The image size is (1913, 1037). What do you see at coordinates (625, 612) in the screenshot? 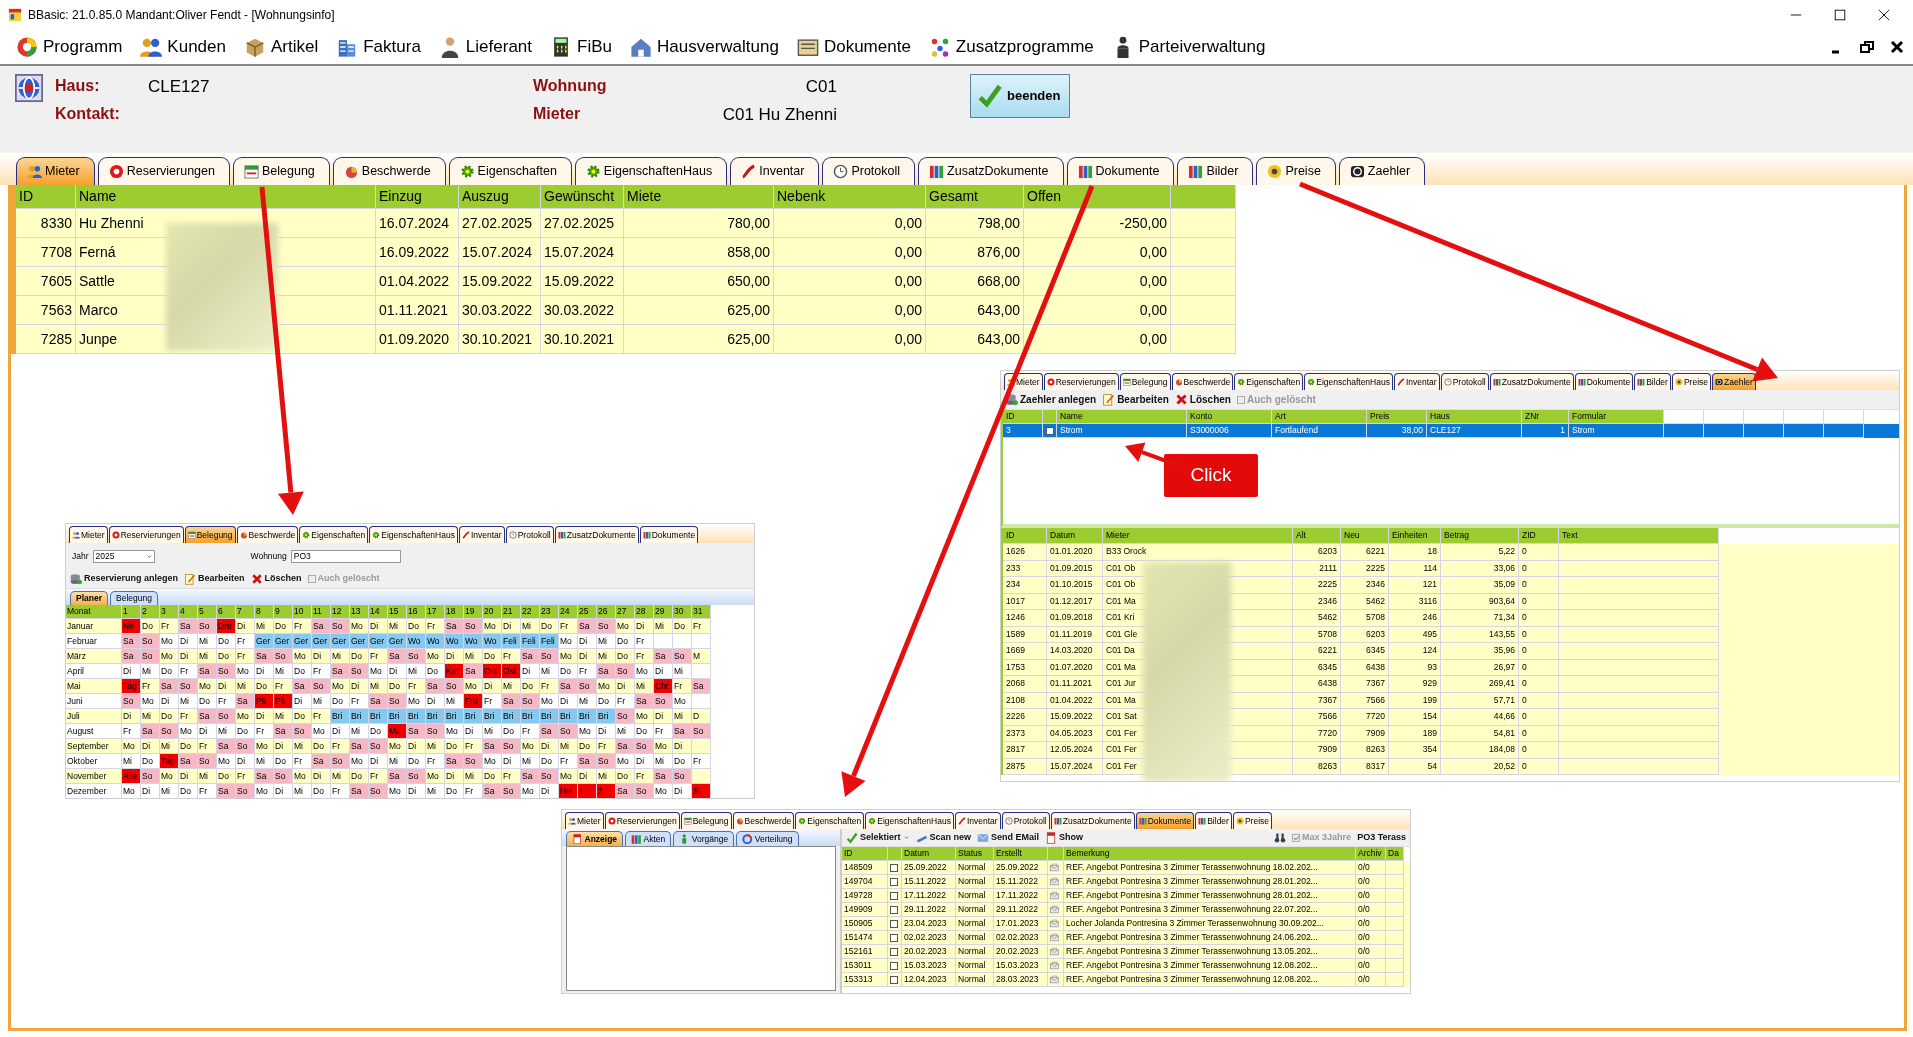
I see `column-header: 27` at bounding box center [625, 612].